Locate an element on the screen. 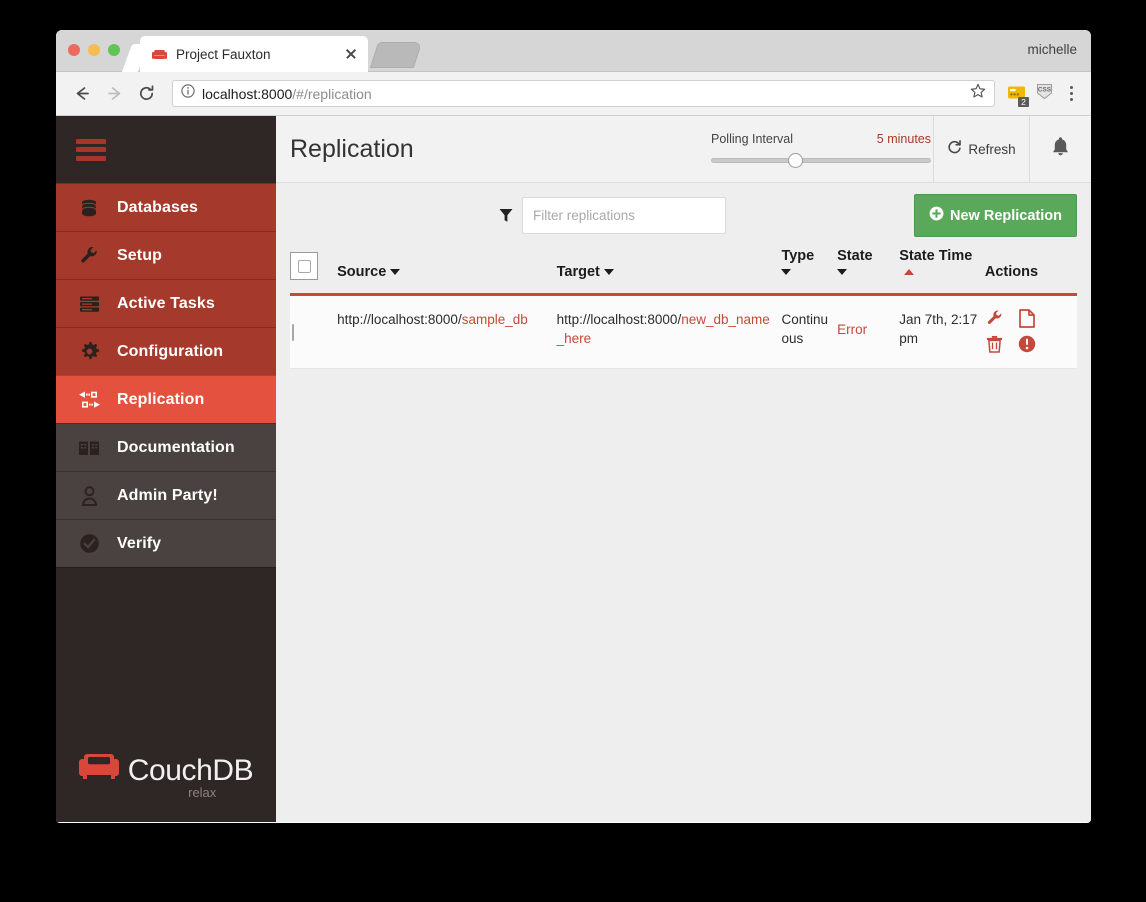 The height and width of the screenshot is (902, 1146). close-tab-button is located at coordinates (351, 54).